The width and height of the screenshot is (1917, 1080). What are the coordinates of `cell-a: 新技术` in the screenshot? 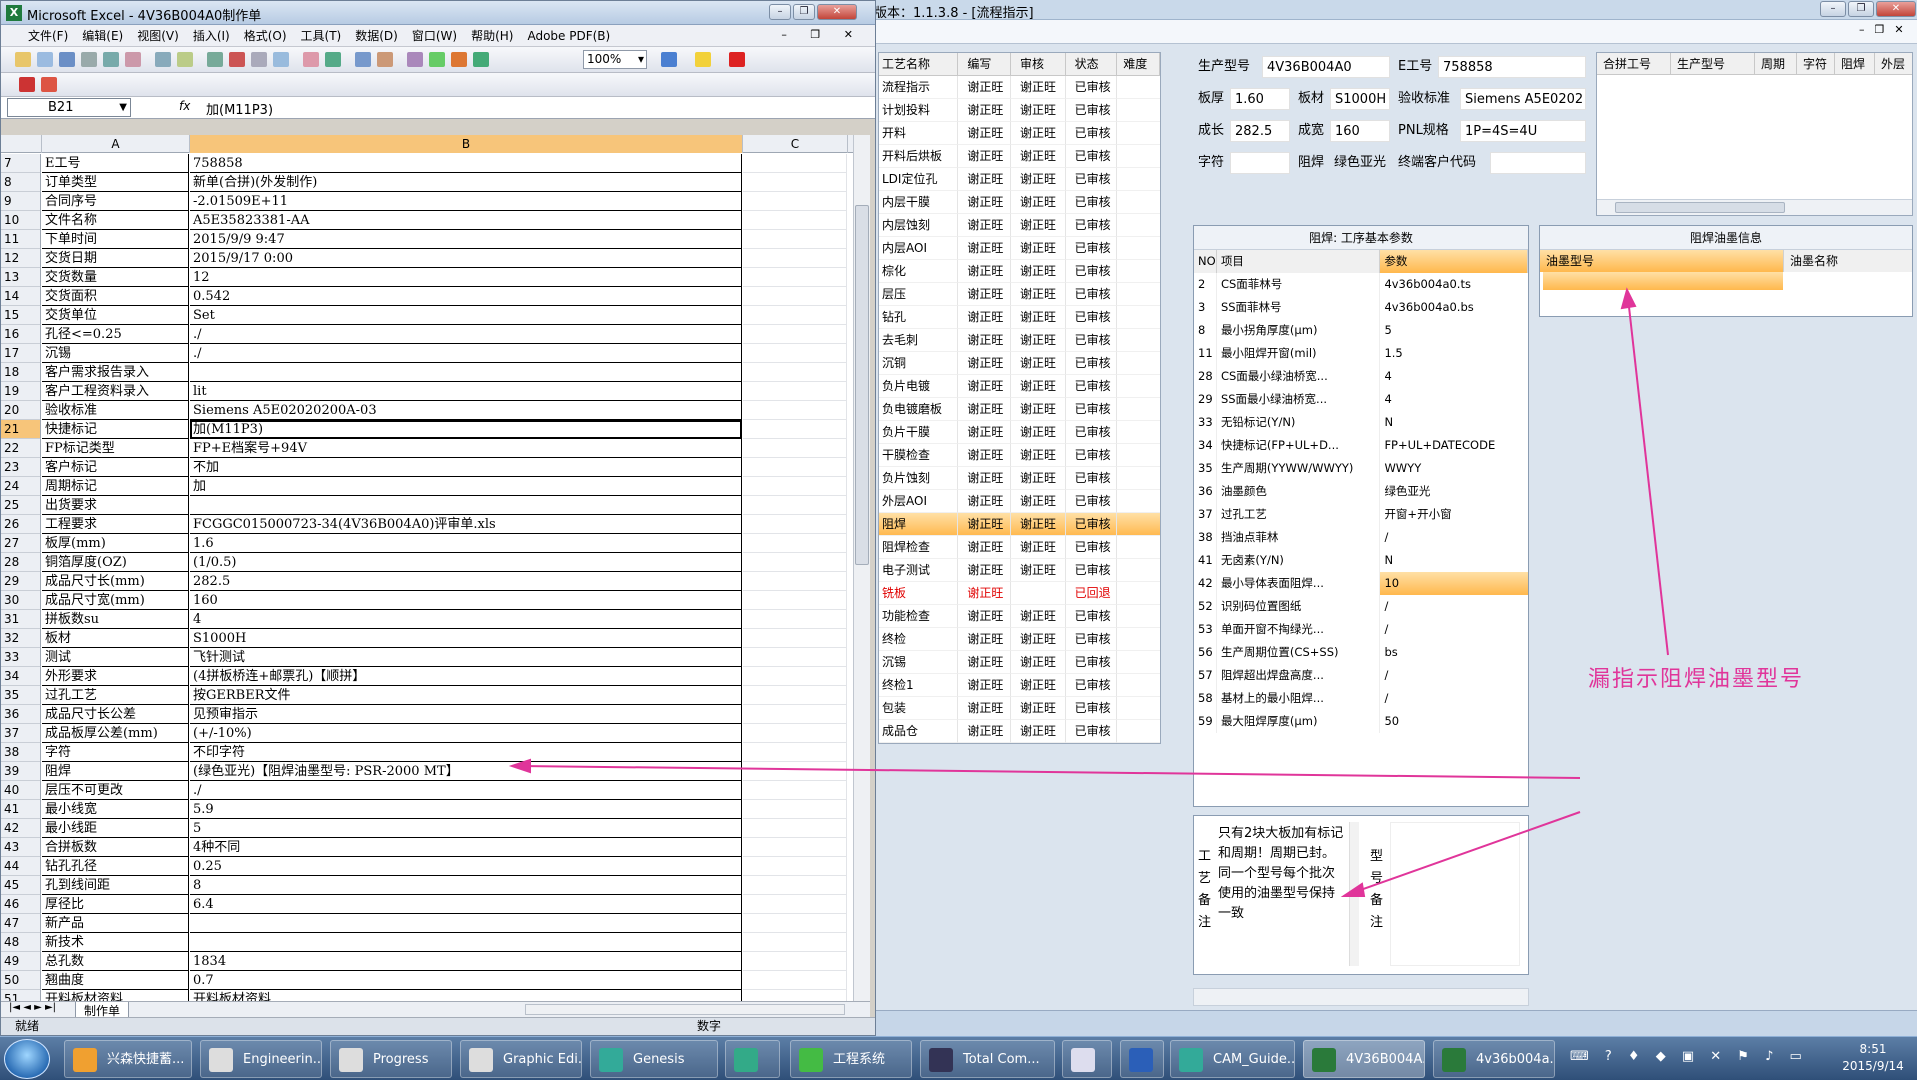 It's located at (115, 942).